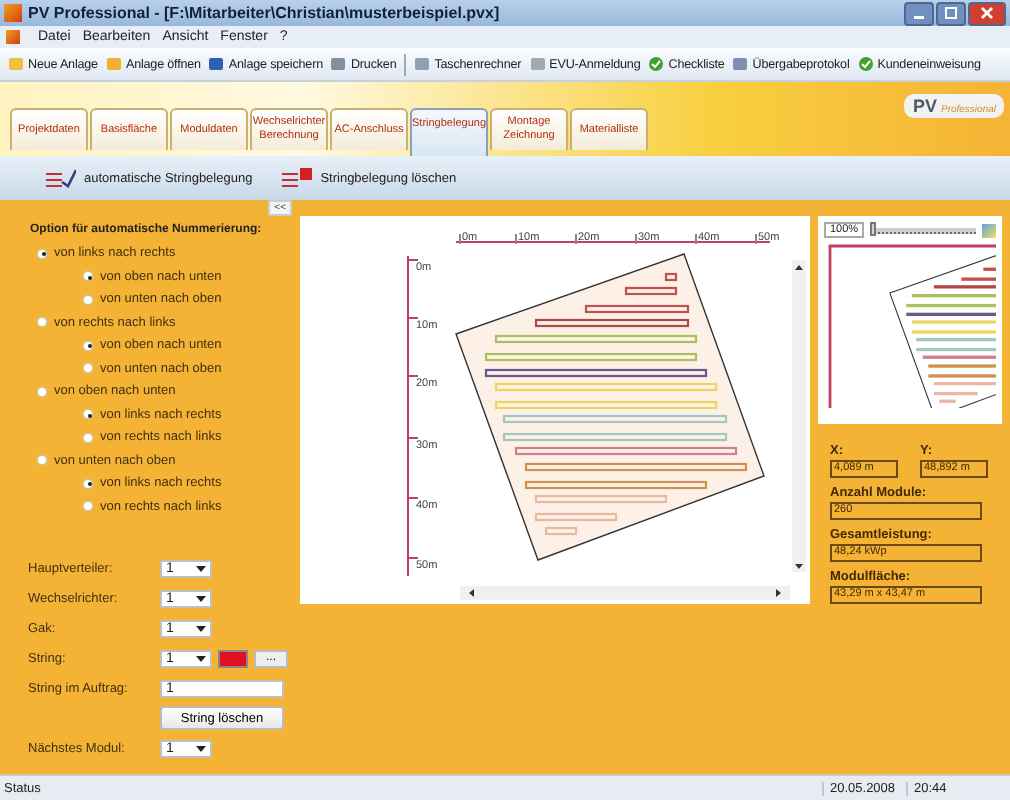 The width and height of the screenshot is (1010, 800). I want to click on minimize-button, so click(919, 13).